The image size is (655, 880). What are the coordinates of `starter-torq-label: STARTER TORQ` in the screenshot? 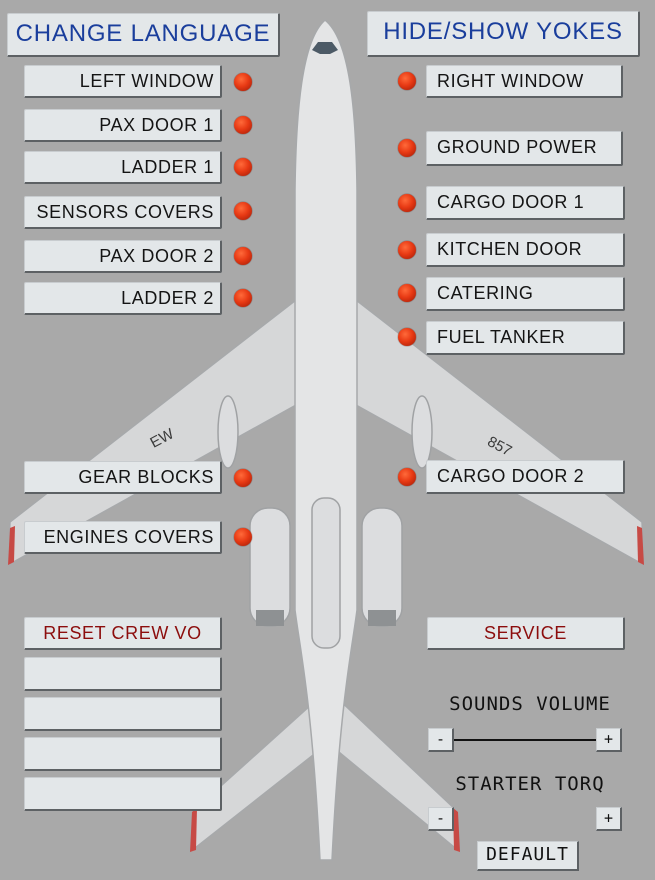 It's located at (530, 784).